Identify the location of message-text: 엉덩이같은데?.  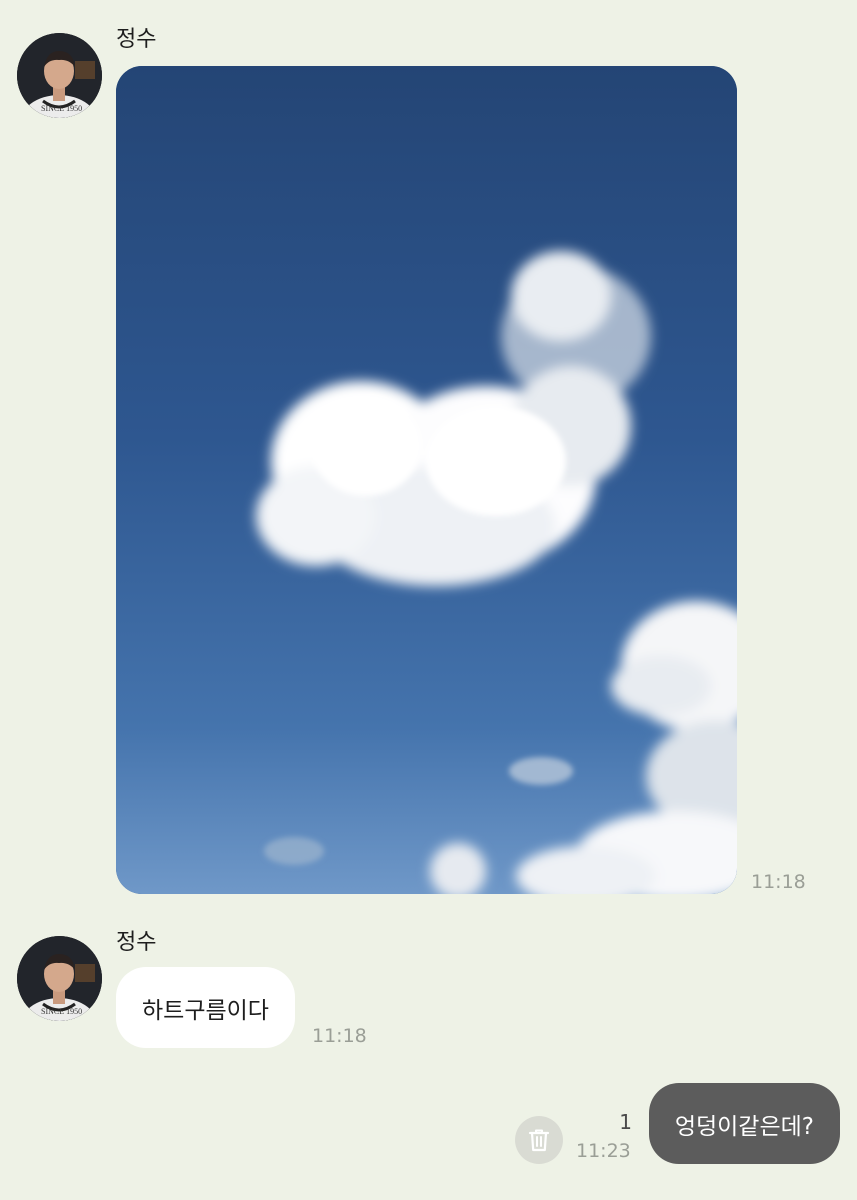
(744, 1126).